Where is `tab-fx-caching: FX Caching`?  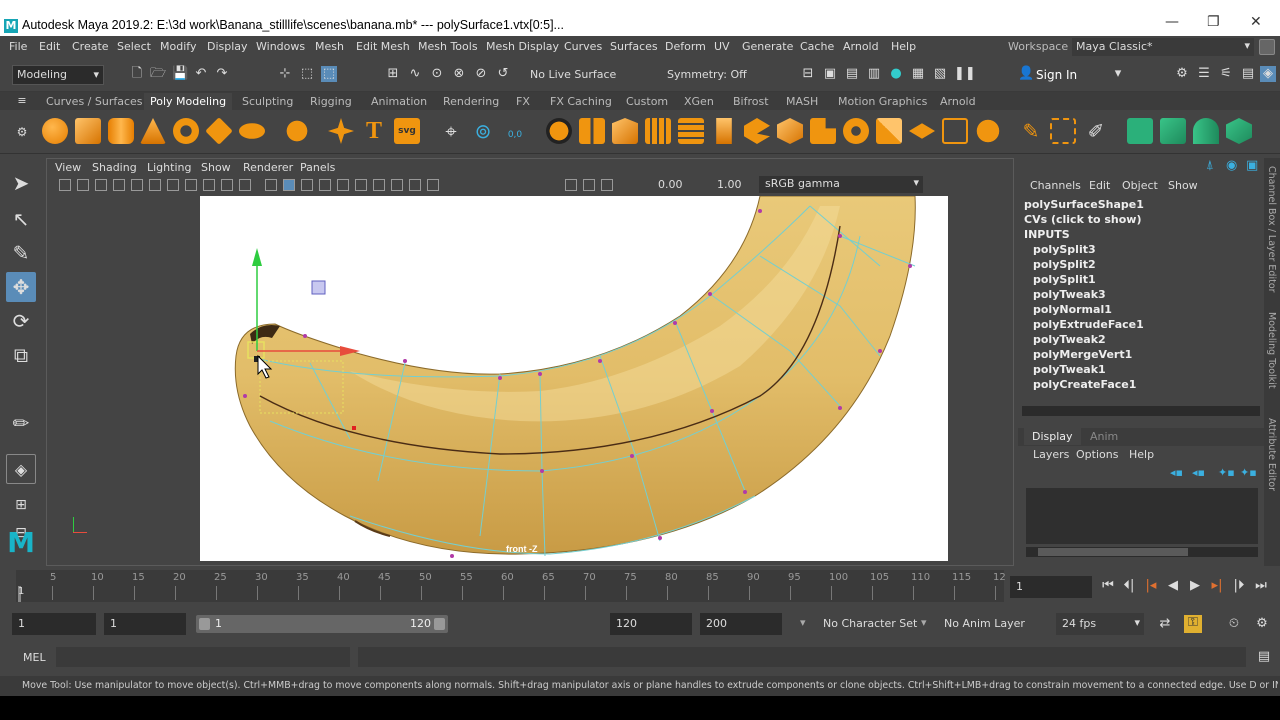
tab-fx-caching: FX Caching is located at coordinates (581, 101).